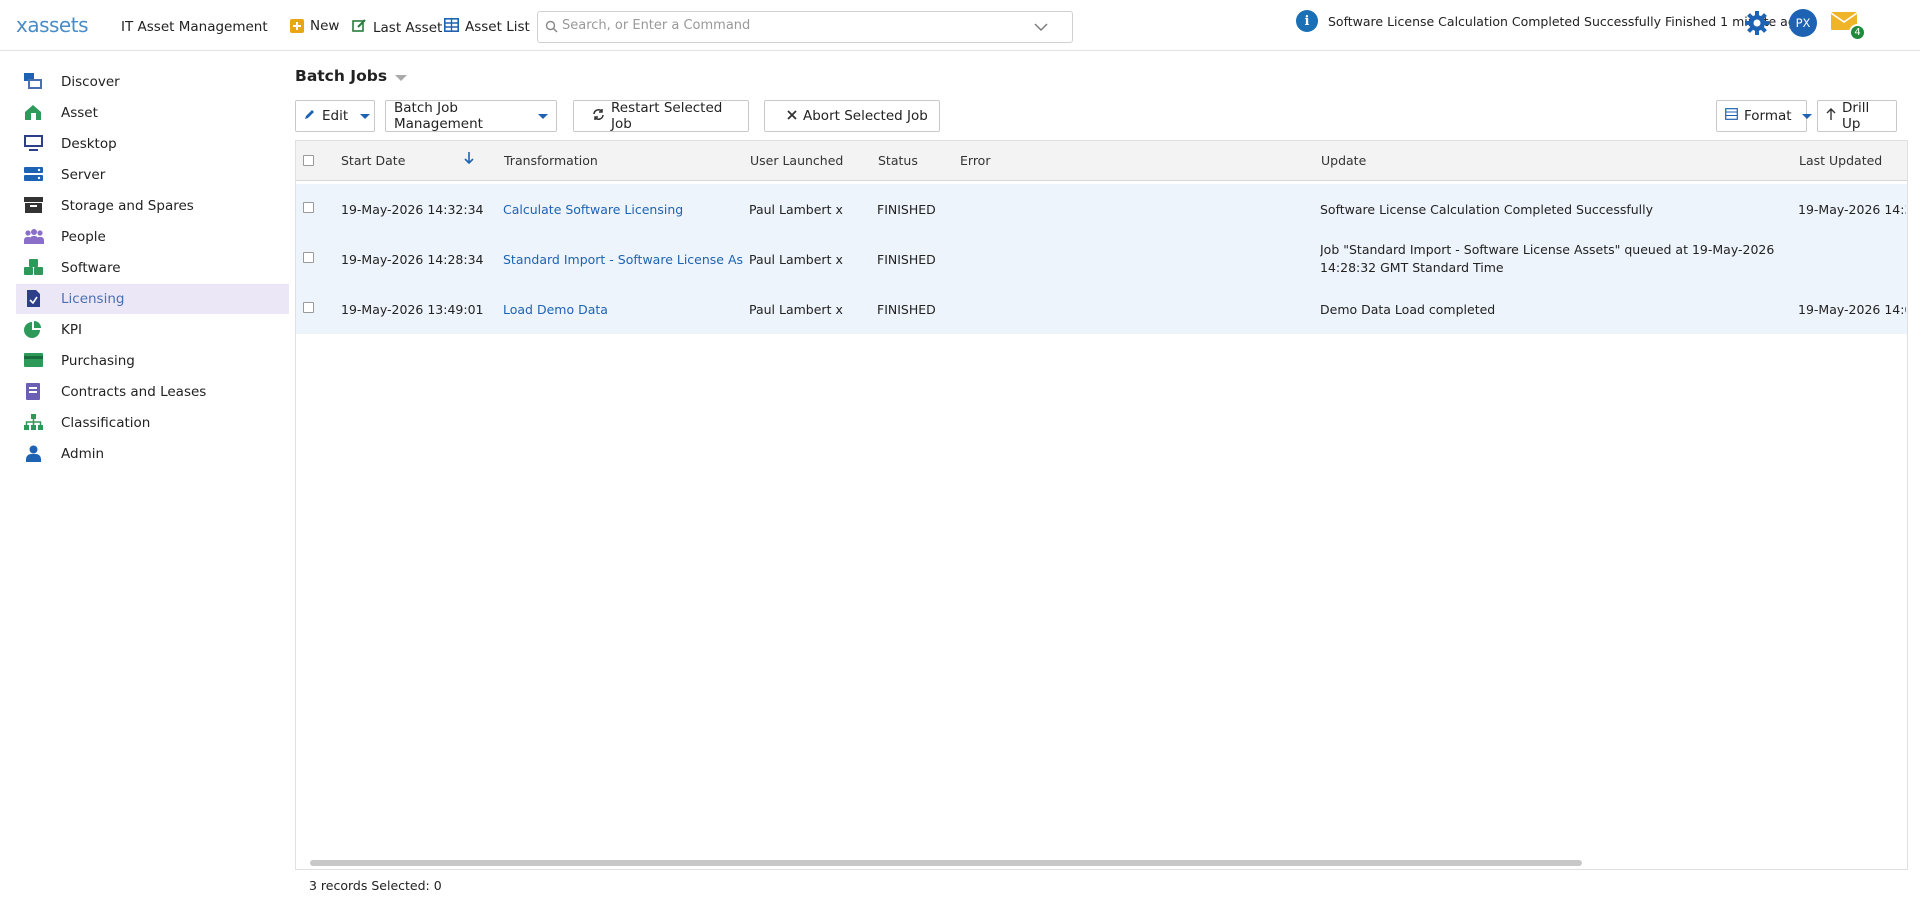  I want to click on update-cell-line2: 14:28:32 GMT Standard Time, so click(1412, 267).